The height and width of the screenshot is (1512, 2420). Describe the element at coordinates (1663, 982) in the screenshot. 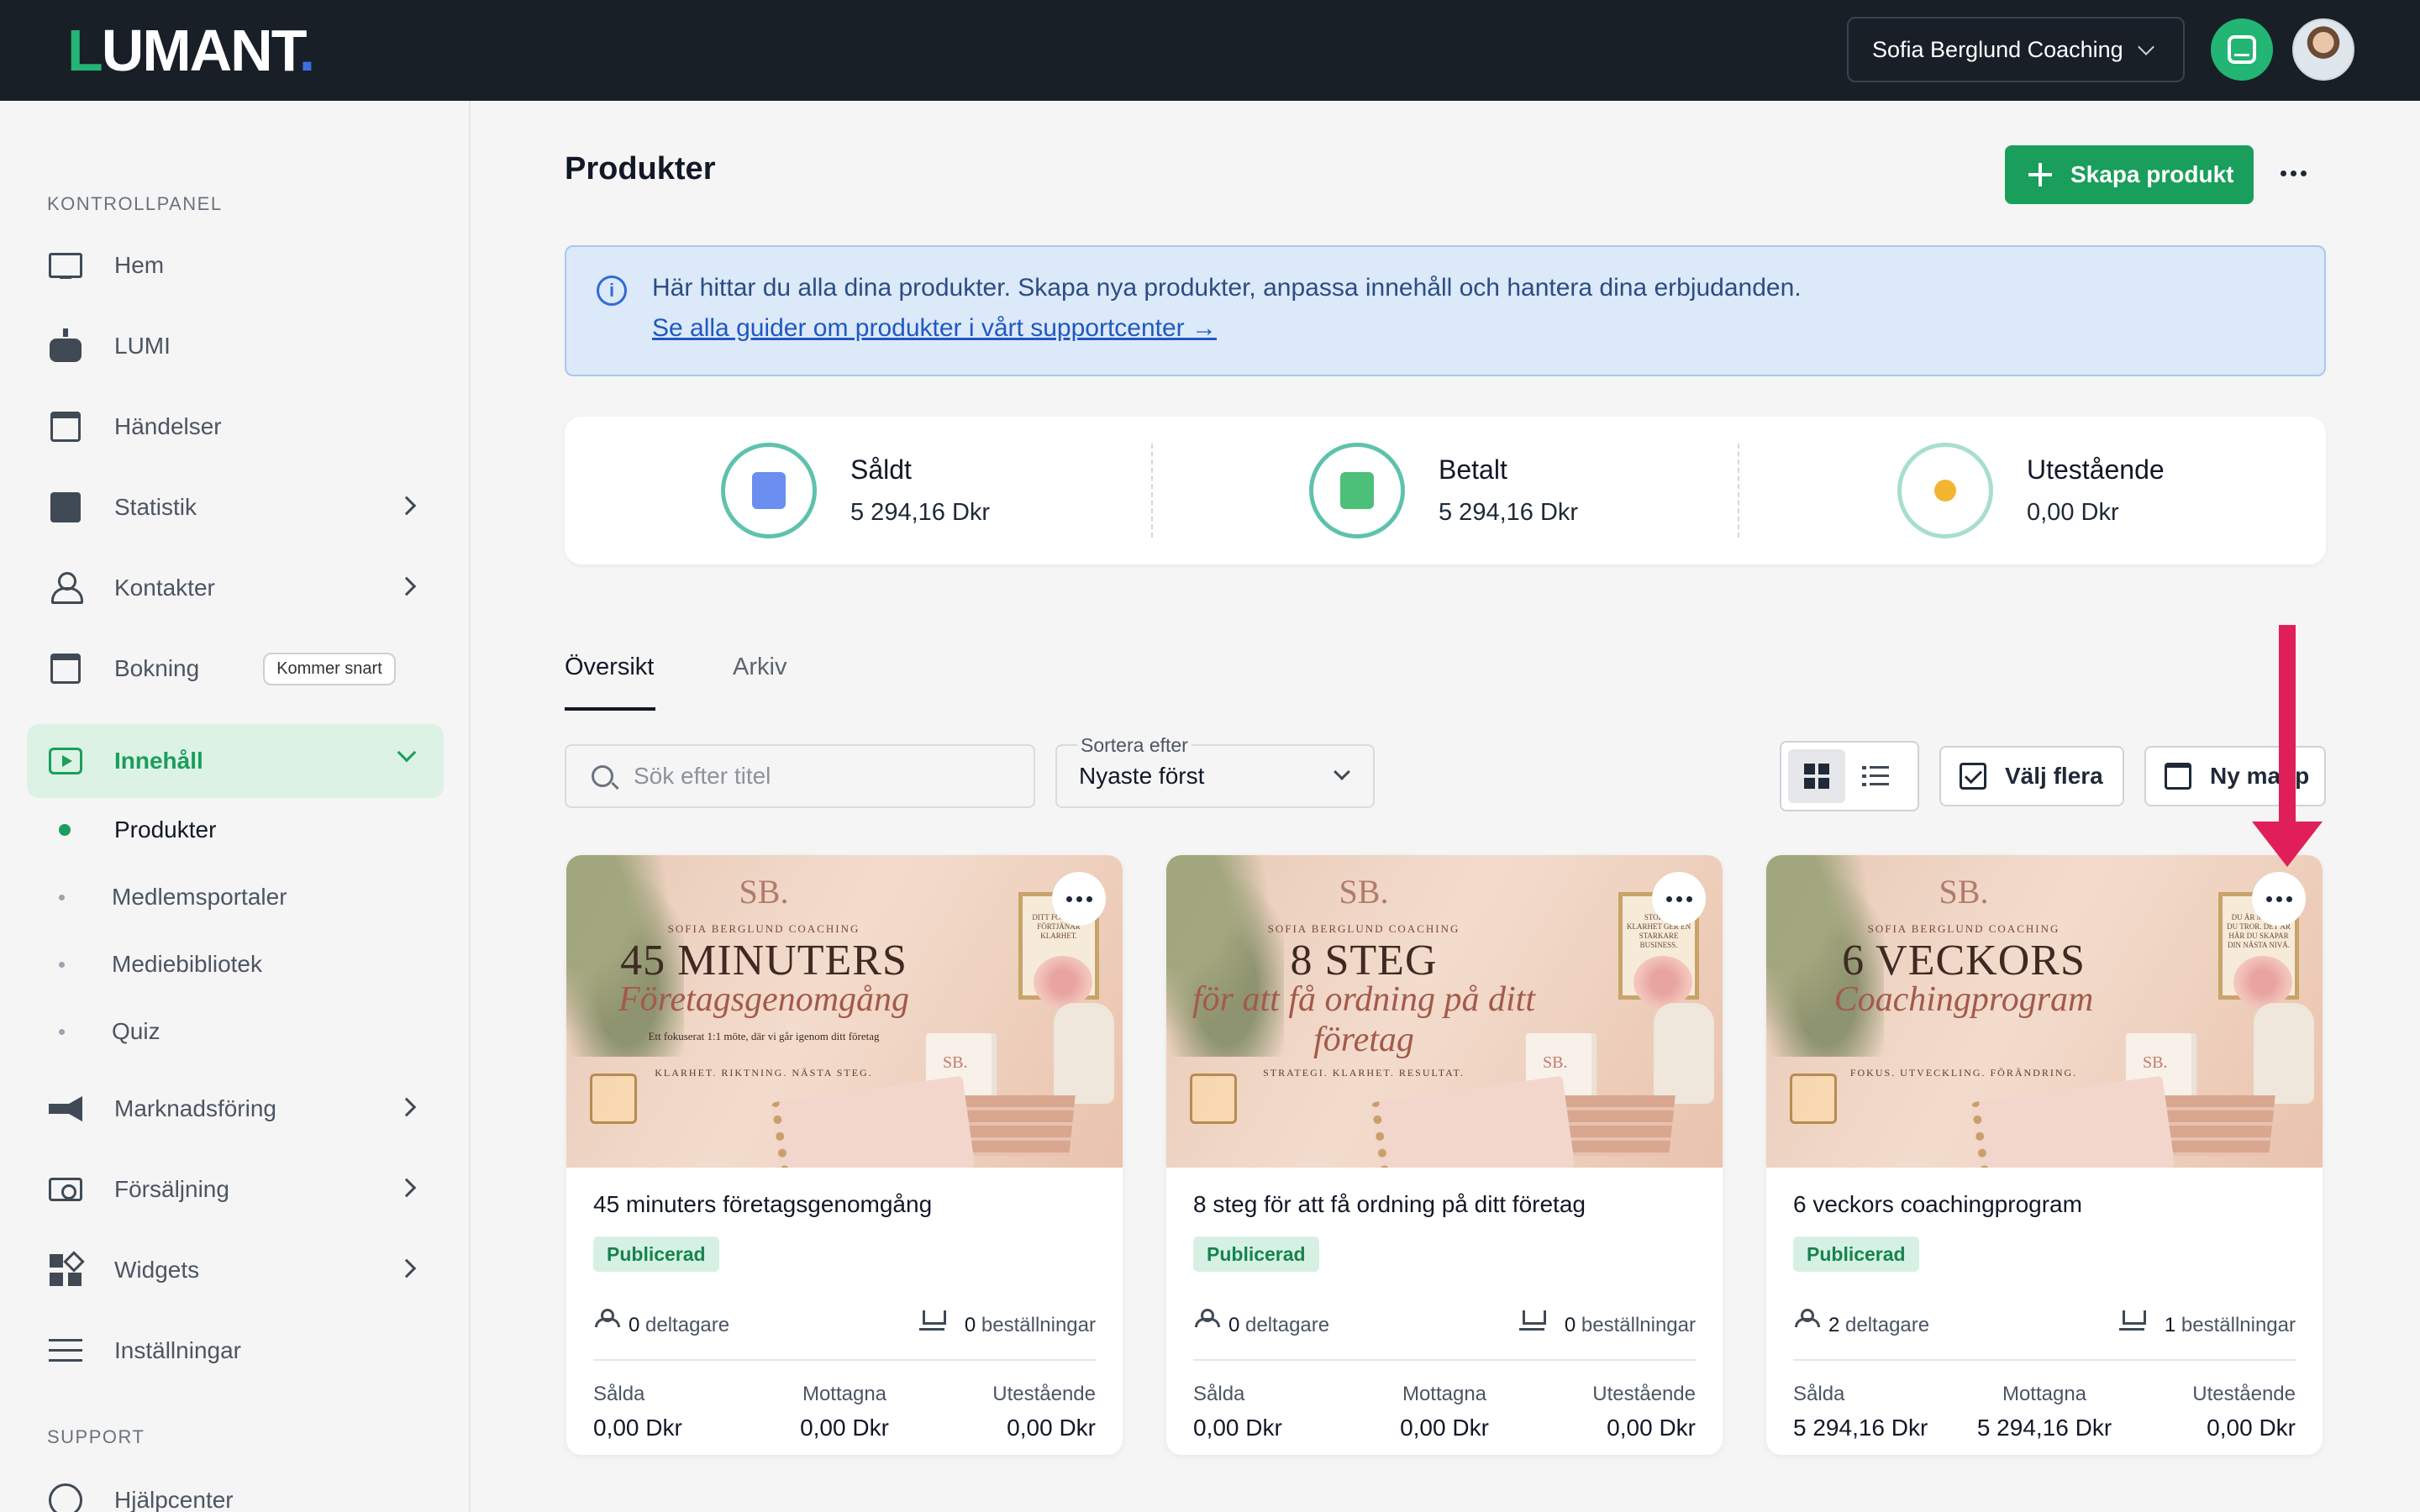

I see `rose-decoration` at that location.